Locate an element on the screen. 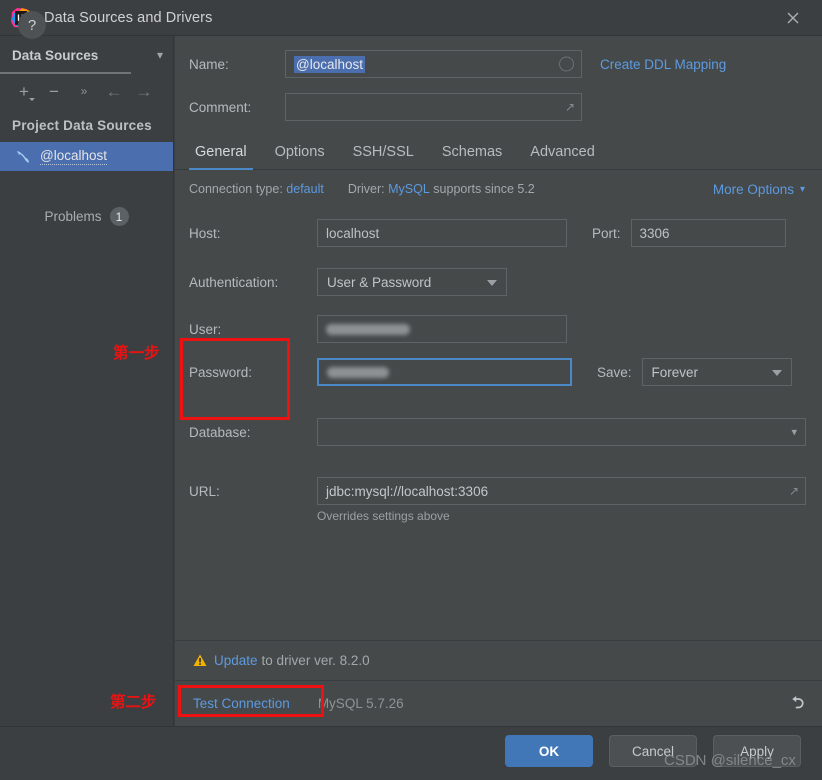 This screenshot has width=822, height=780. driver-label: Driver: is located at coordinates (366, 189).